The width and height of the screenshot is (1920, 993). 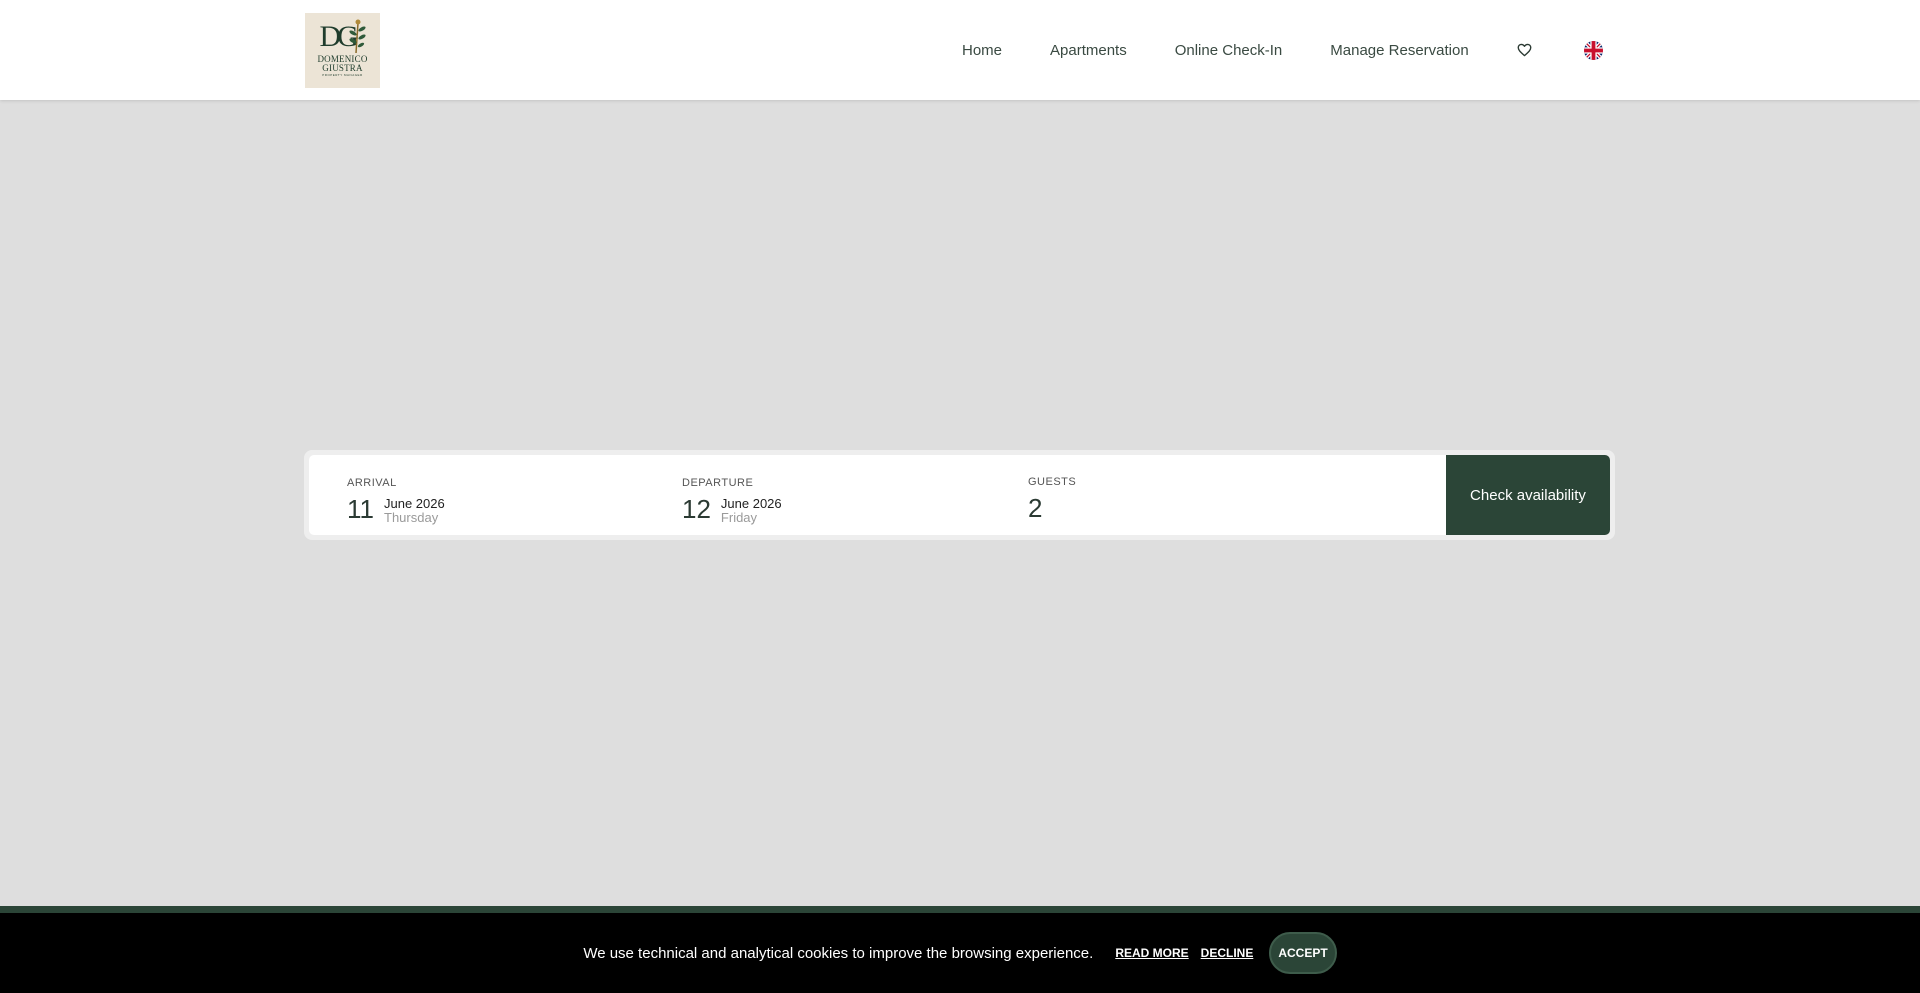 I want to click on nav-apartments: Apartments, so click(x=1088, y=50).